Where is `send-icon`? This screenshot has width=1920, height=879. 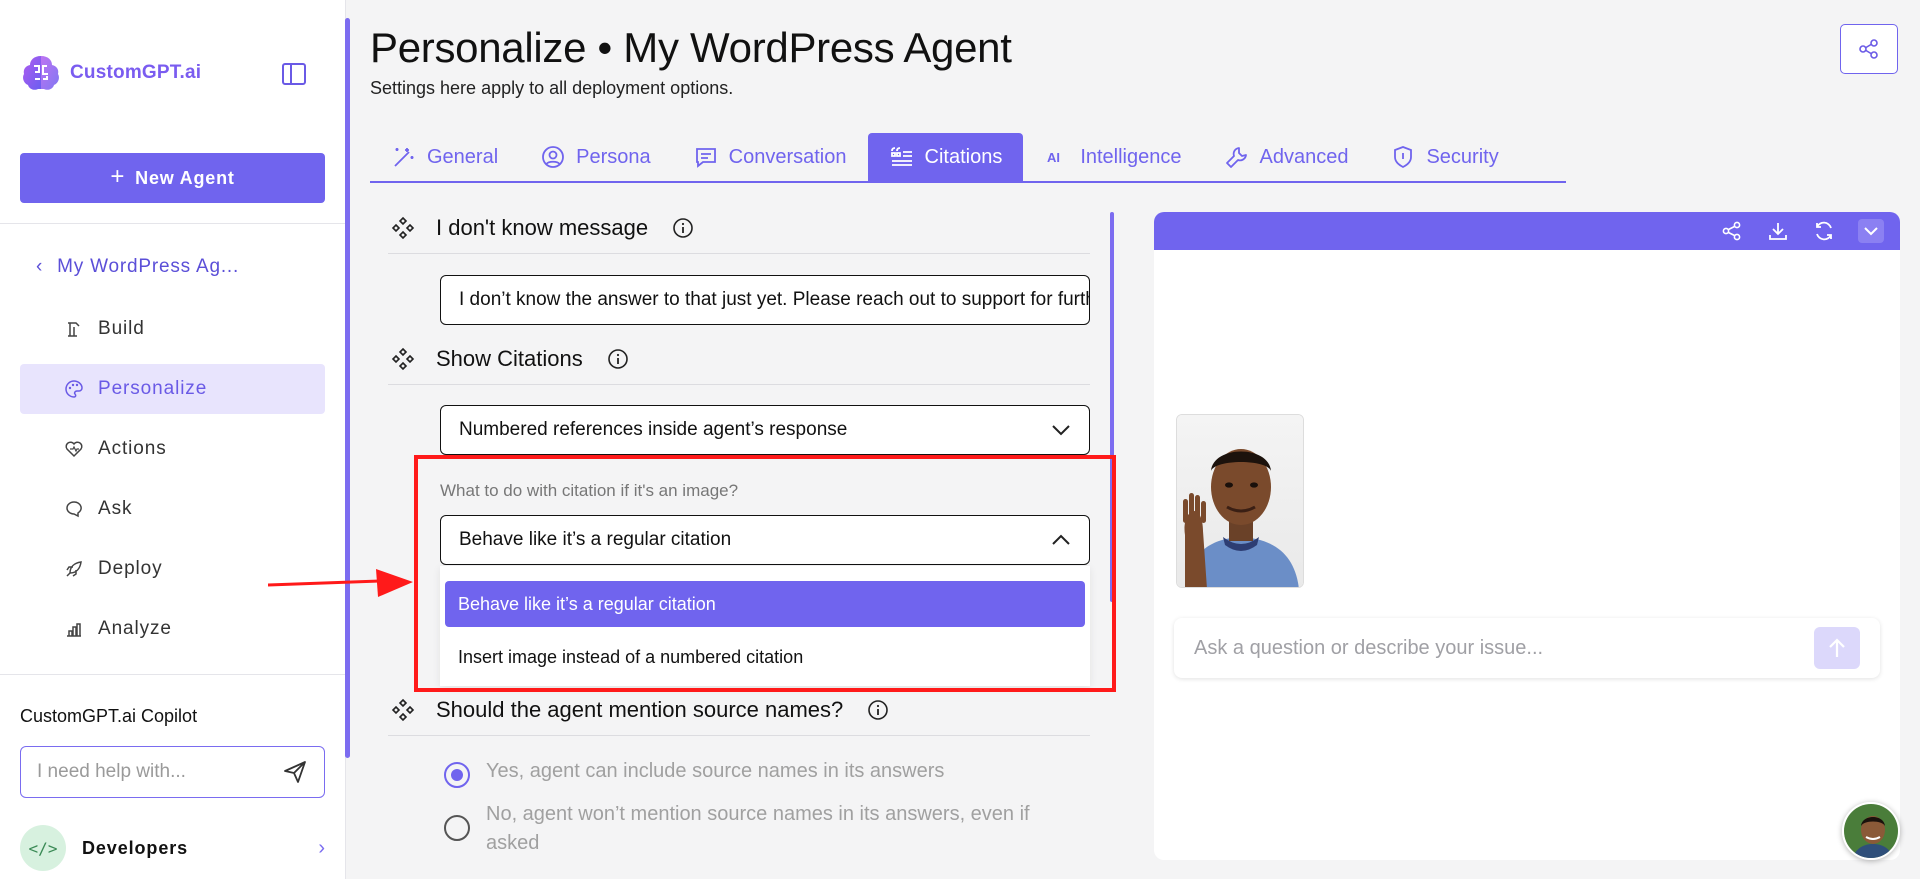 send-icon is located at coordinates (295, 772).